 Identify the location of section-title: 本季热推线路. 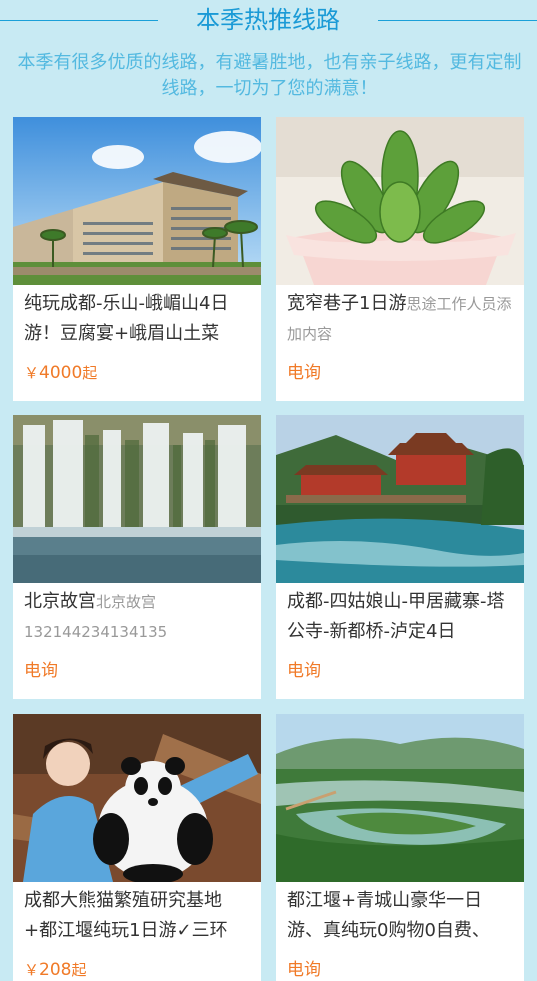
(268, 20).